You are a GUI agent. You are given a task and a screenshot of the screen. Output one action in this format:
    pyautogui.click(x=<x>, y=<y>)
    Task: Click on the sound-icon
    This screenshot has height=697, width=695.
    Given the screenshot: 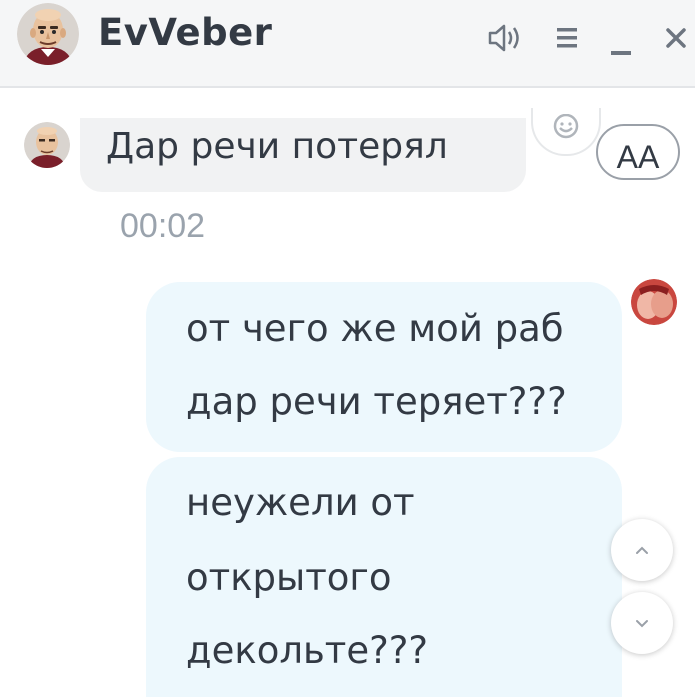 What is the action you would take?
    pyautogui.click(x=505, y=38)
    